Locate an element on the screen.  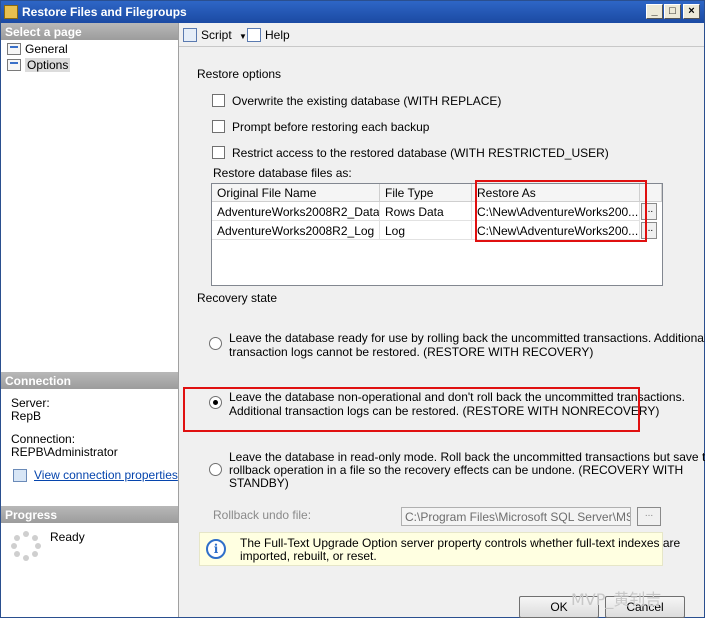
minimize-button: _ is located at coordinates (654, 11).